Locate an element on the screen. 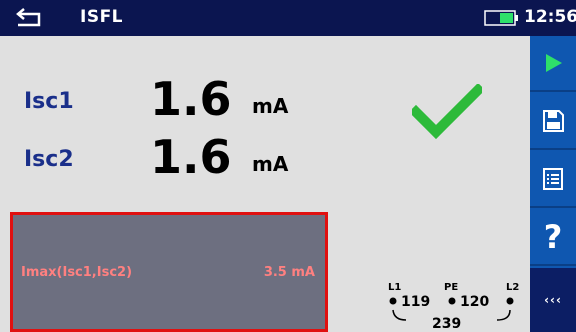 The image size is (576, 332). result-label: Isc1 is located at coordinates (49, 101).